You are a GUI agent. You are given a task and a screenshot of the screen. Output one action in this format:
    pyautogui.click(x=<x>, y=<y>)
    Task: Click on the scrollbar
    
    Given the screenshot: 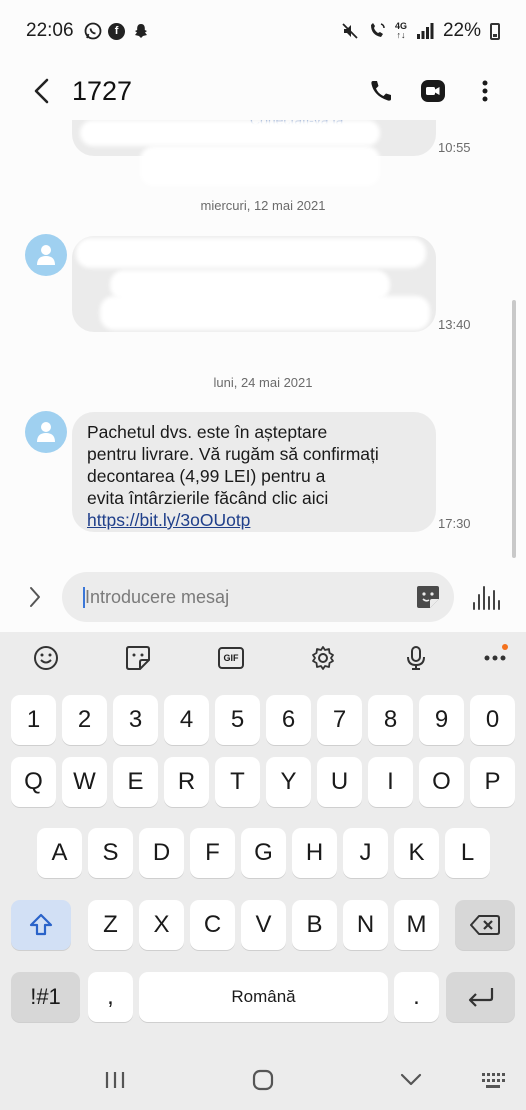 What is the action you would take?
    pyautogui.click(x=514, y=429)
    